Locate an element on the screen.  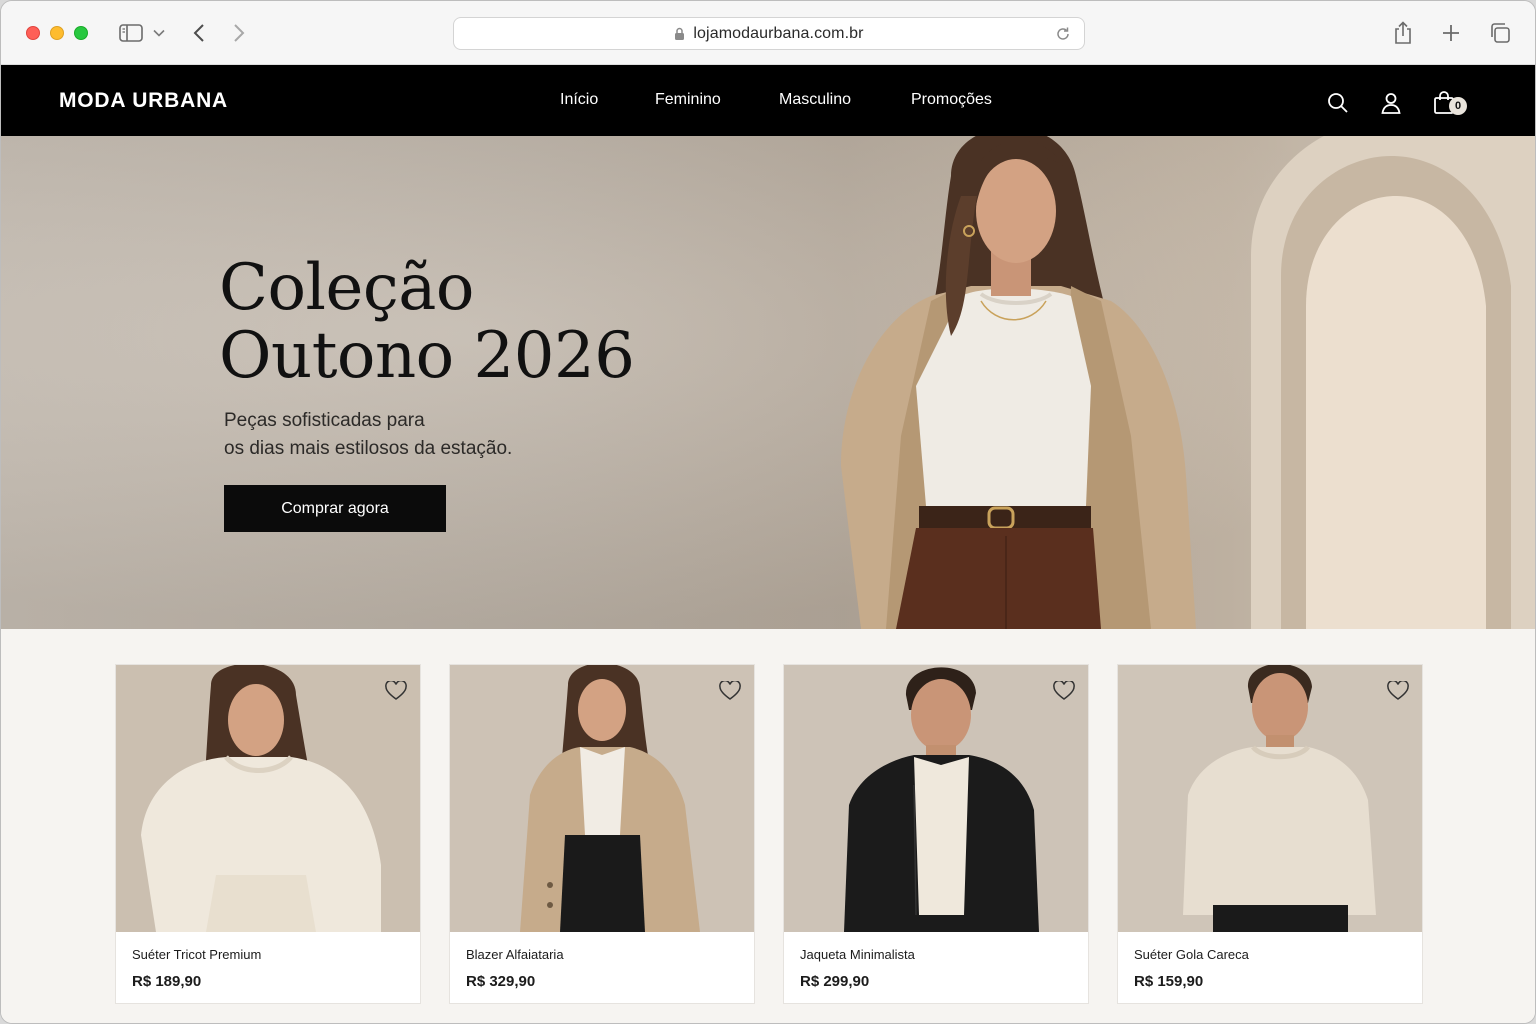
minimize-window-button is located at coordinates (57, 33).